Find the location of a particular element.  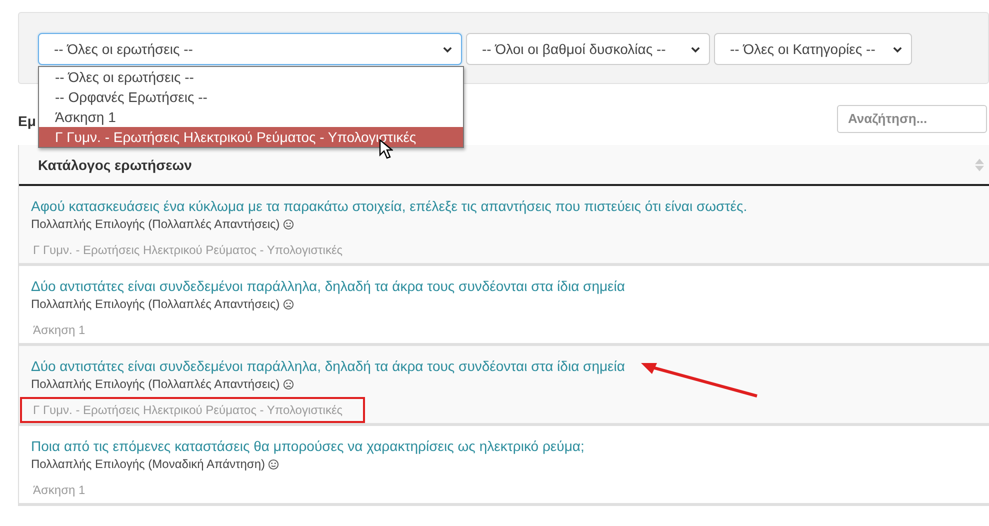

filter-select: -- Όλες οι Κατηγορίες -- is located at coordinates (813, 49).